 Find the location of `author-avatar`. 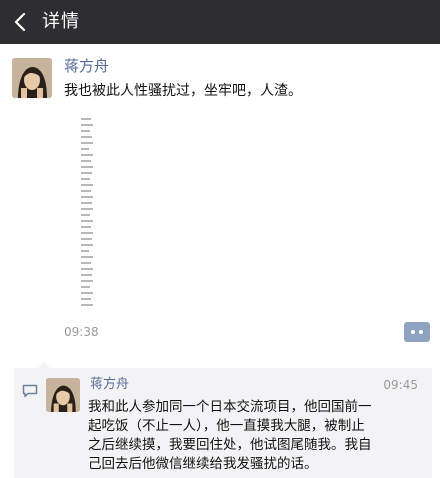

author-avatar is located at coordinates (32, 78).